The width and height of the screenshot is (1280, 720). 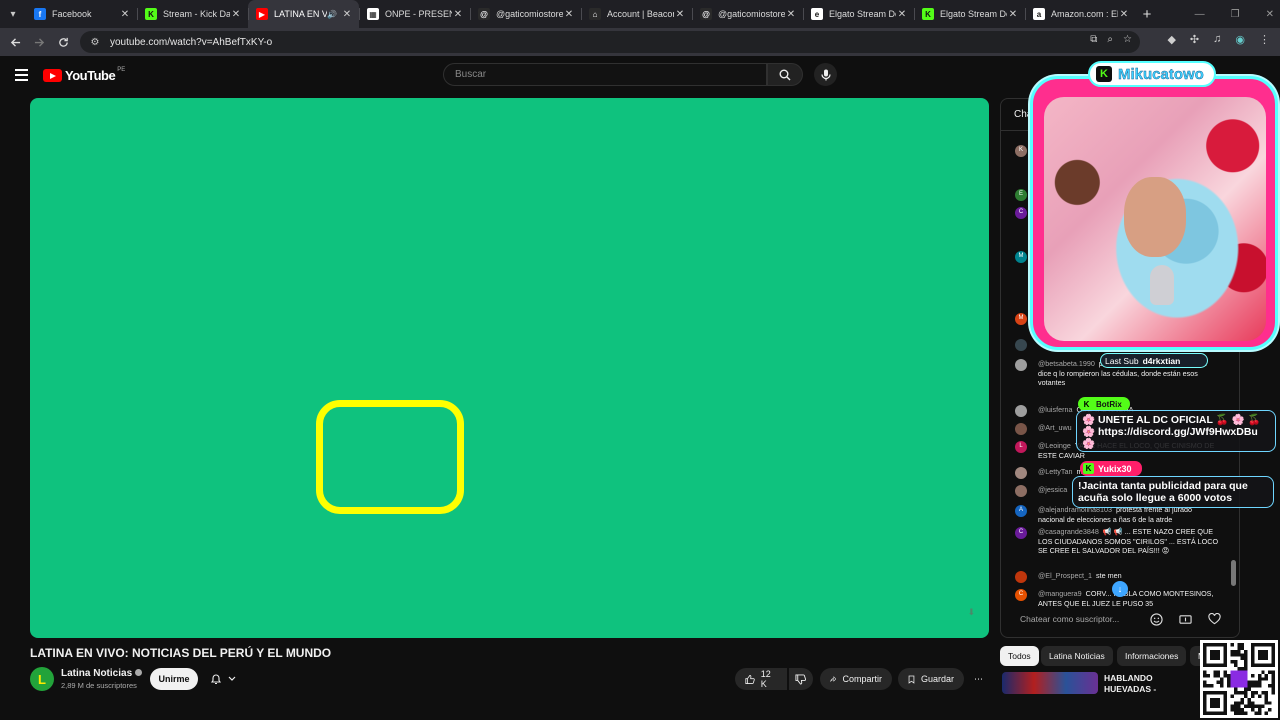 What do you see at coordinates (979, 679) in the screenshot?
I see `more-actions-button: ⋯` at bounding box center [979, 679].